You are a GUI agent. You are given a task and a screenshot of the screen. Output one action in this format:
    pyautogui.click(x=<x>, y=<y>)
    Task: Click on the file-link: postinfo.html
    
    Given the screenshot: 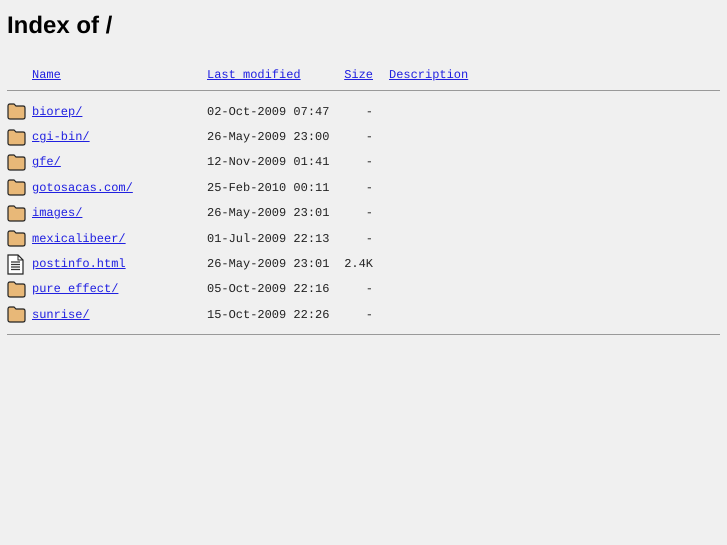 What is the action you would take?
    pyautogui.click(x=79, y=264)
    